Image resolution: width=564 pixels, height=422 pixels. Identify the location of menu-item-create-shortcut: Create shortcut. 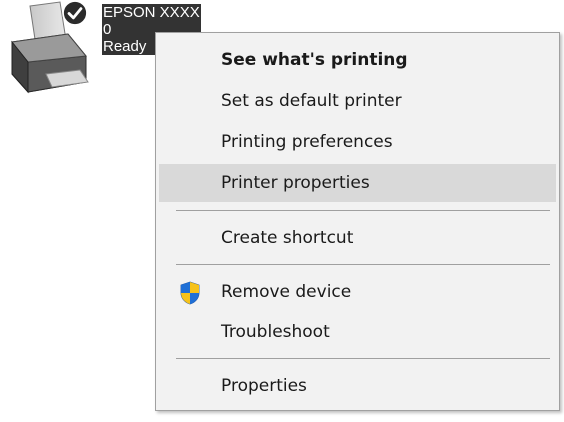
(357, 238).